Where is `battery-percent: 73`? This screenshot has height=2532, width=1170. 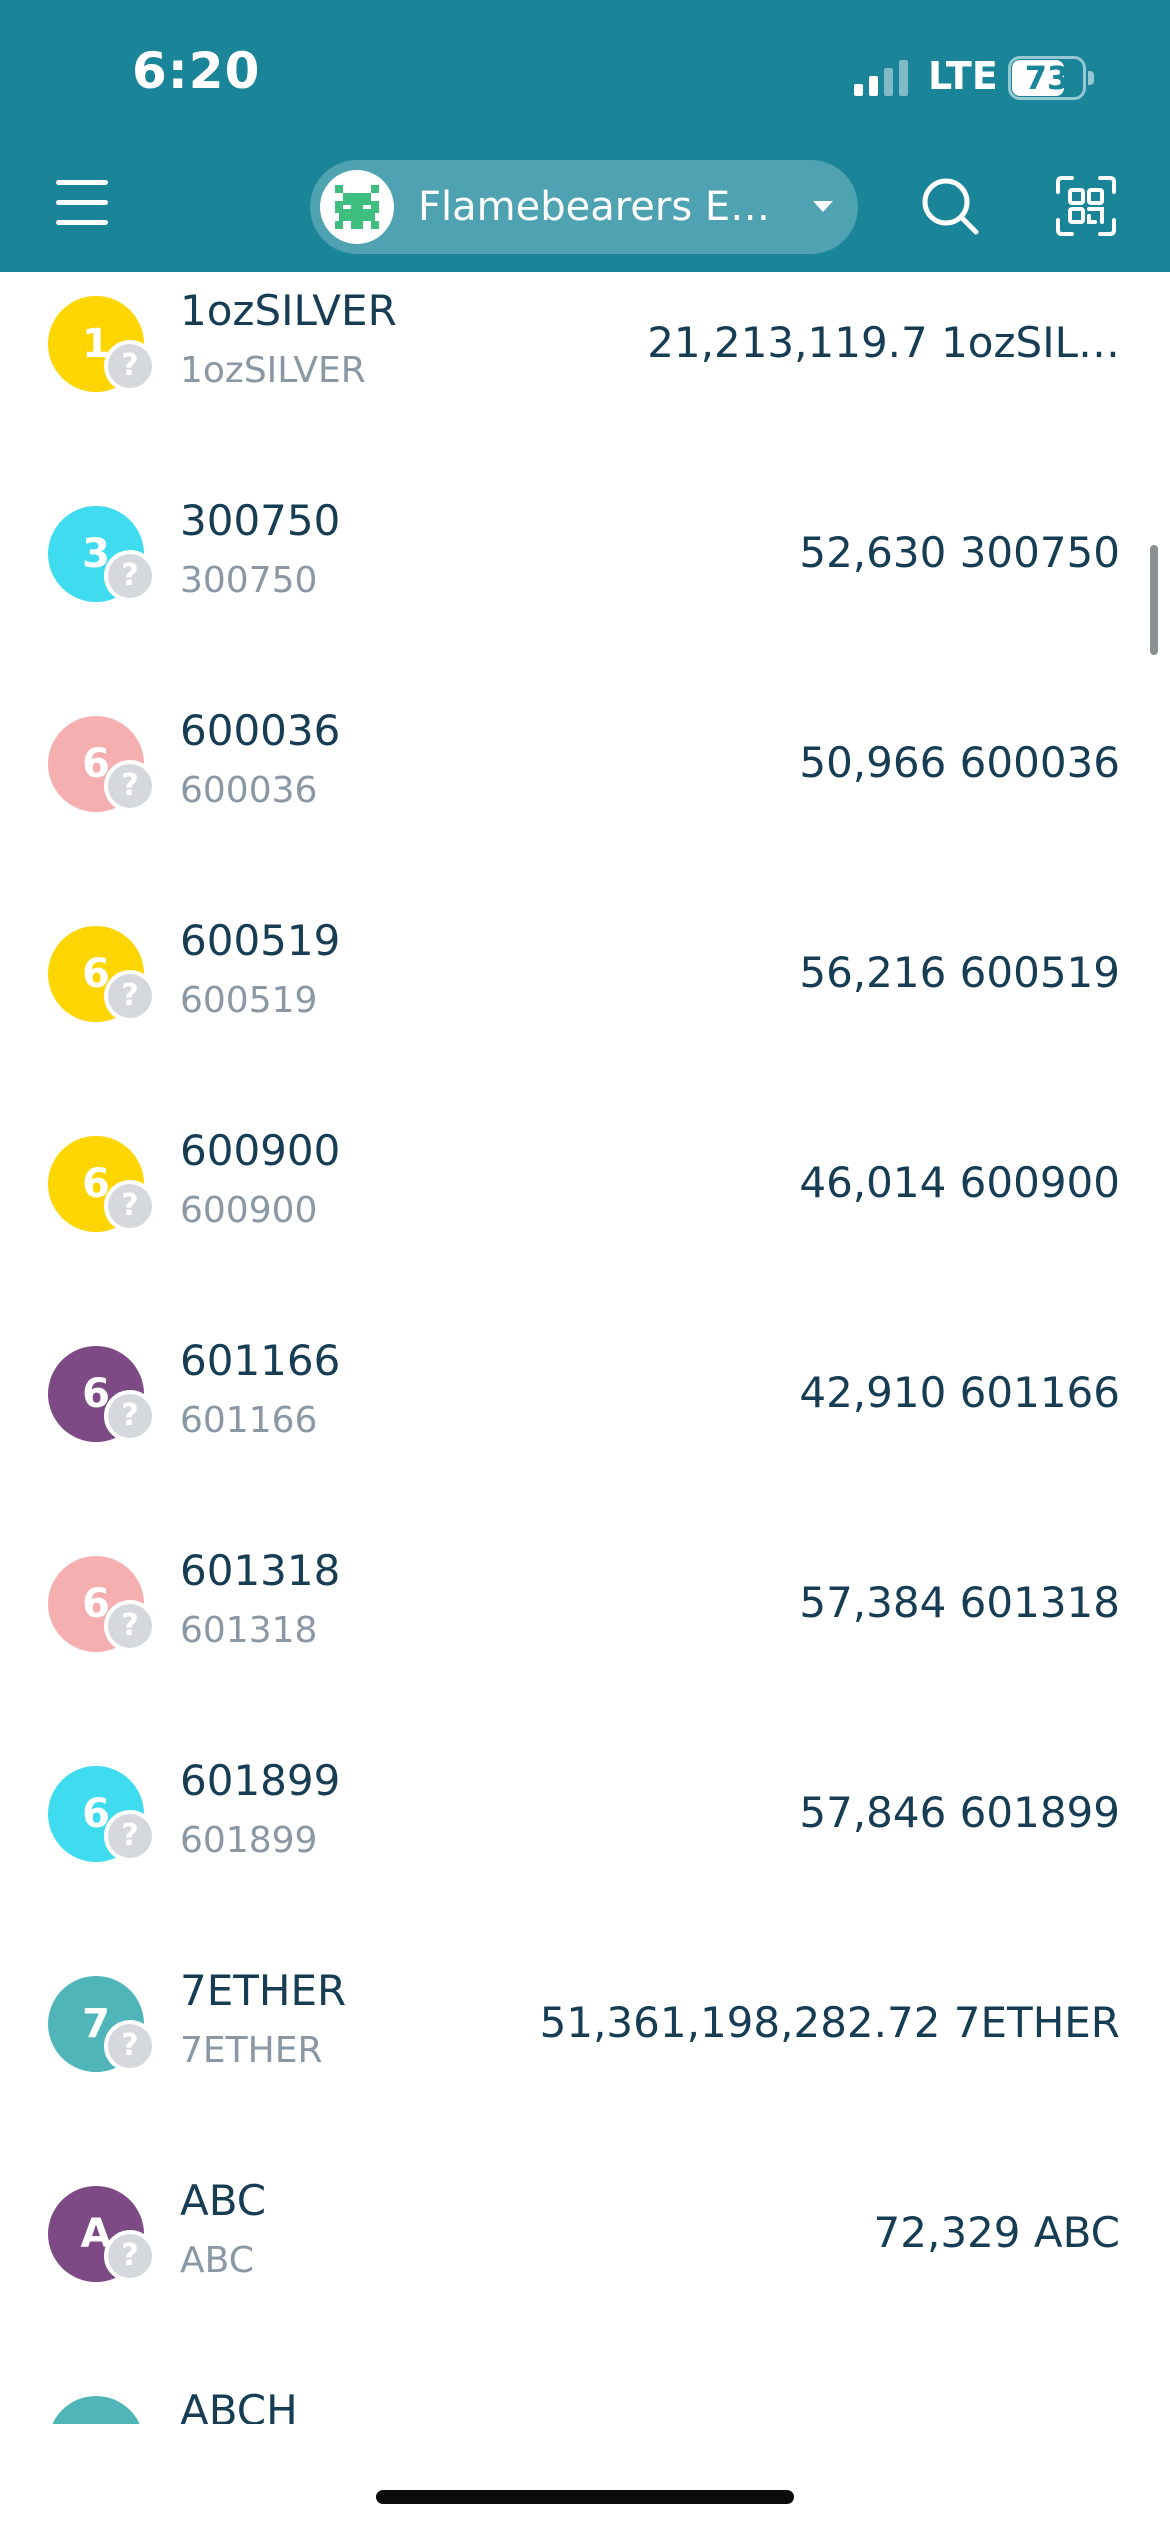 battery-percent: 73 is located at coordinates (1047, 78).